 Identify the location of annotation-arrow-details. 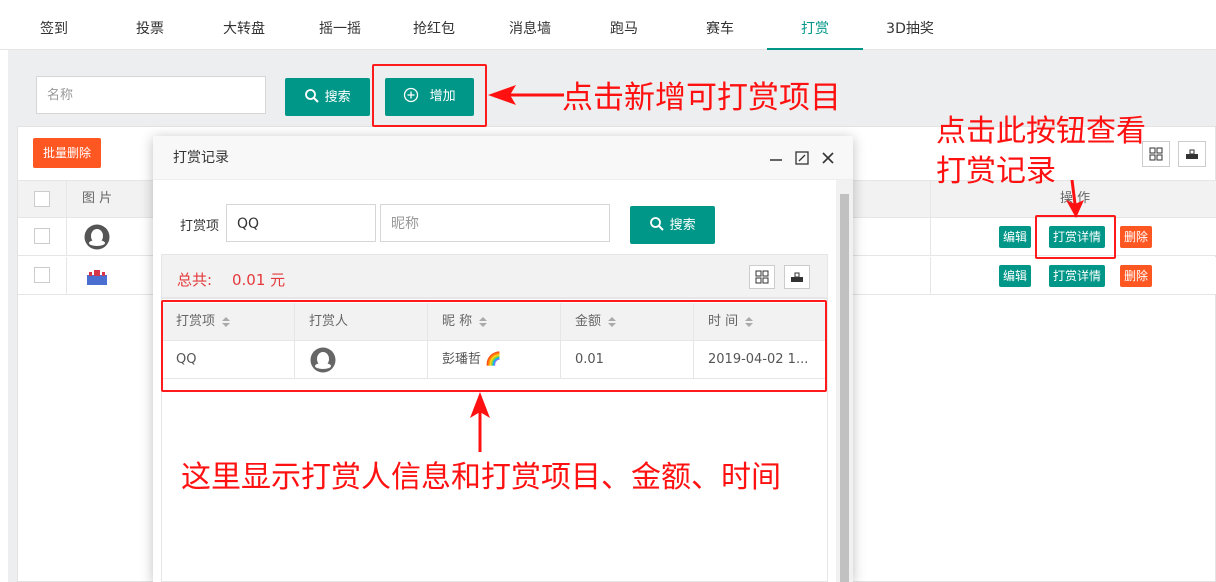
(1075, 198).